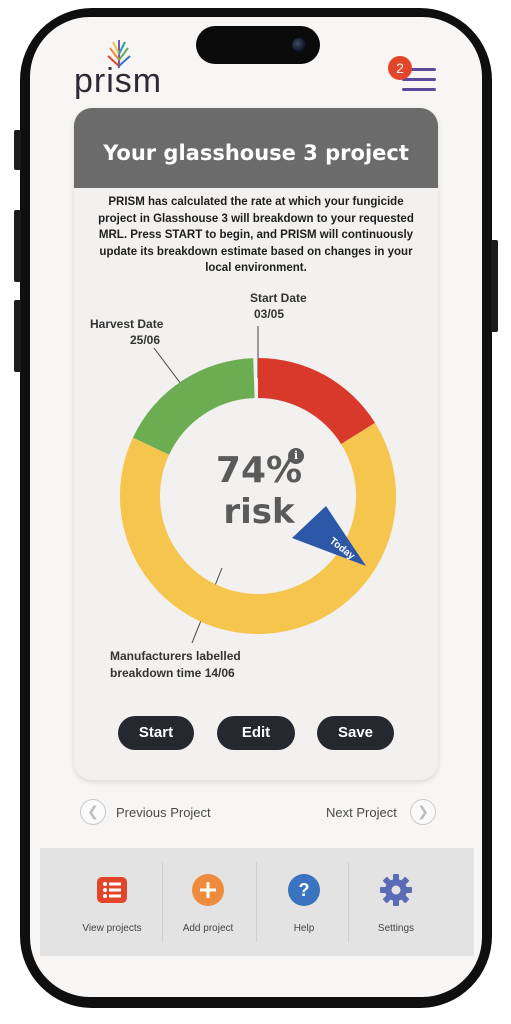 The width and height of the screenshot is (511, 1024). Describe the element at coordinates (145, 340) in the screenshot. I see `harvest-date-value: 25/06` at that location.